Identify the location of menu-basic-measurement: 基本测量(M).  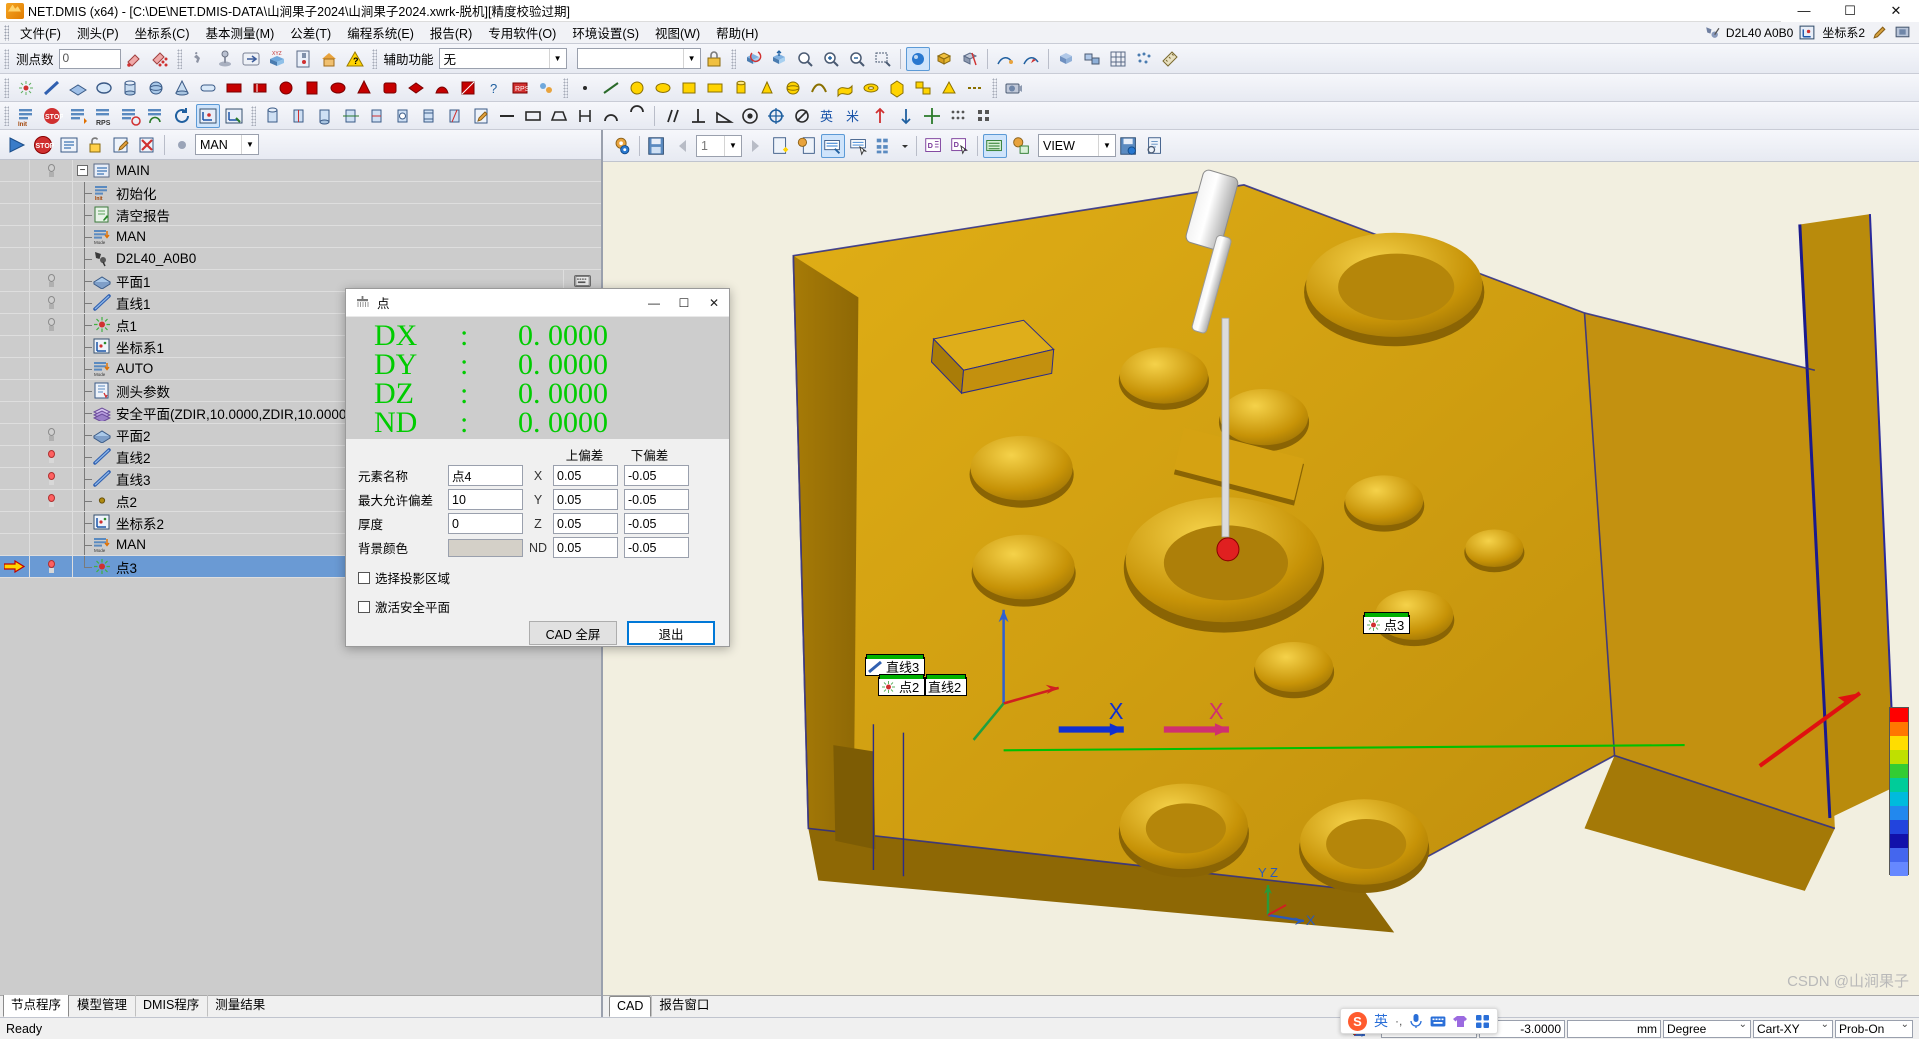
(240, 32).